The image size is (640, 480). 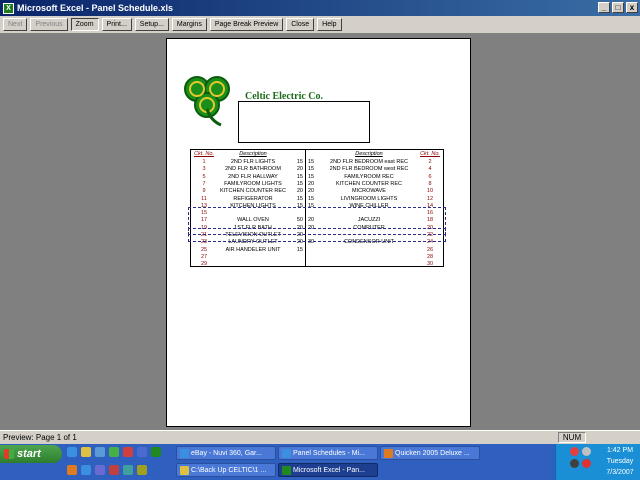 I want to click on cell-ckt-right: 8, so click(x=430, y=183).